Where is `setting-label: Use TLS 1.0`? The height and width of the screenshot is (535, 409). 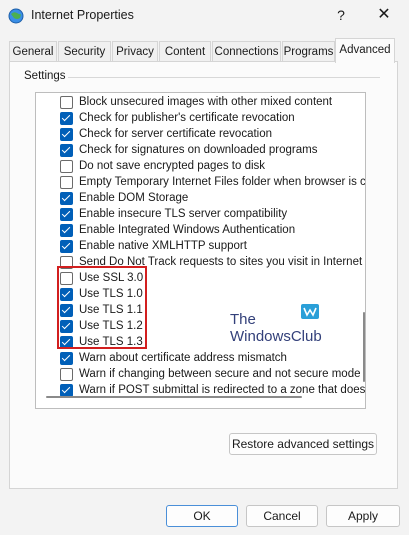 setting-label: Use TLS 1.0 is located at coordinates (111, 294).